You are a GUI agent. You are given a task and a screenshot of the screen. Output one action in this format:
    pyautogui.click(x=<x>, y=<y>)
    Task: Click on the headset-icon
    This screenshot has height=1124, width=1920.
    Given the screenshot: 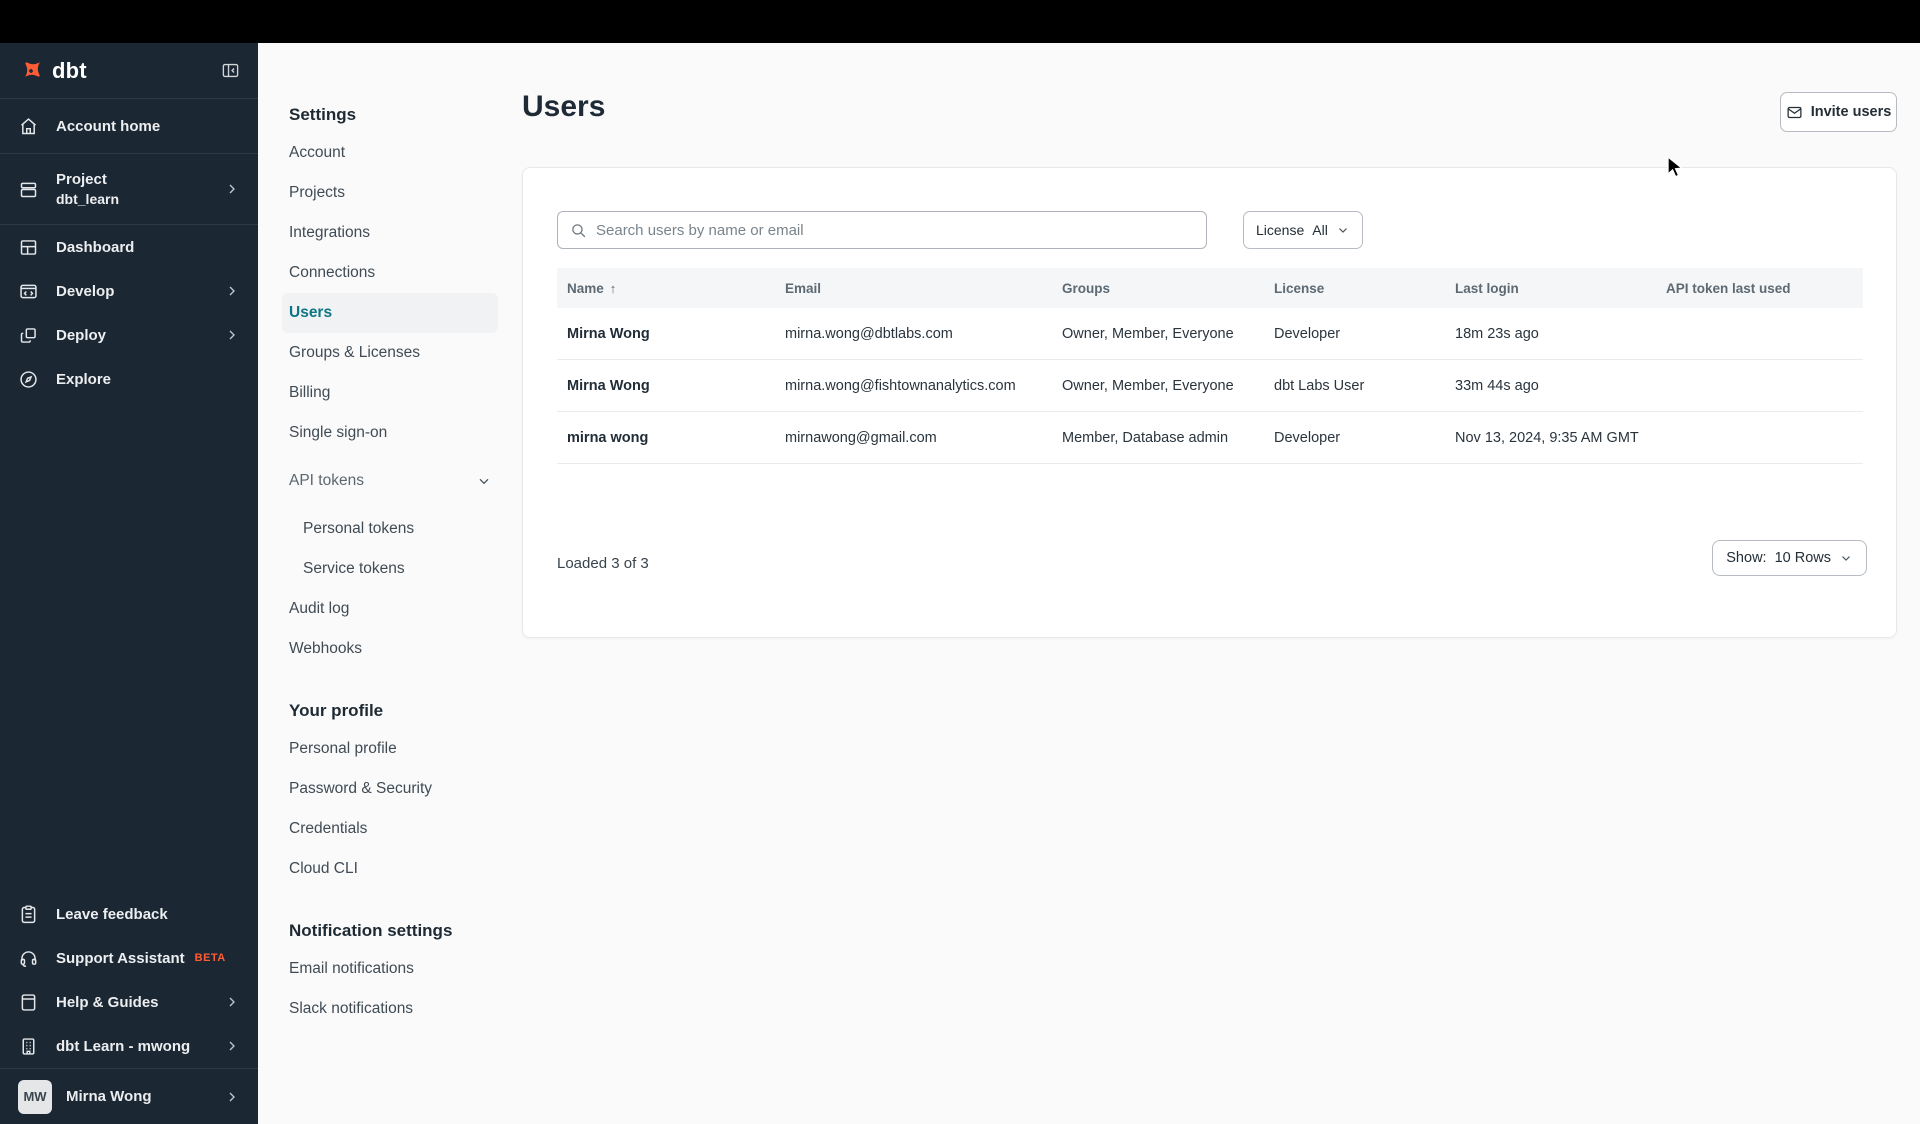 What is the action you would take?
    pyautogui.click(x=29, y=958)
    